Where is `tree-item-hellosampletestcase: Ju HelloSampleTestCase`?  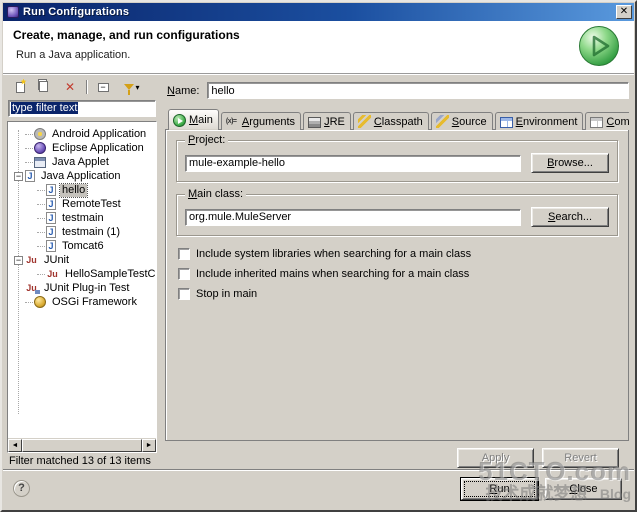
tree-item-hellosampletestcase: Ju HelloSampleTestCase is located at coordinates (82, 274).